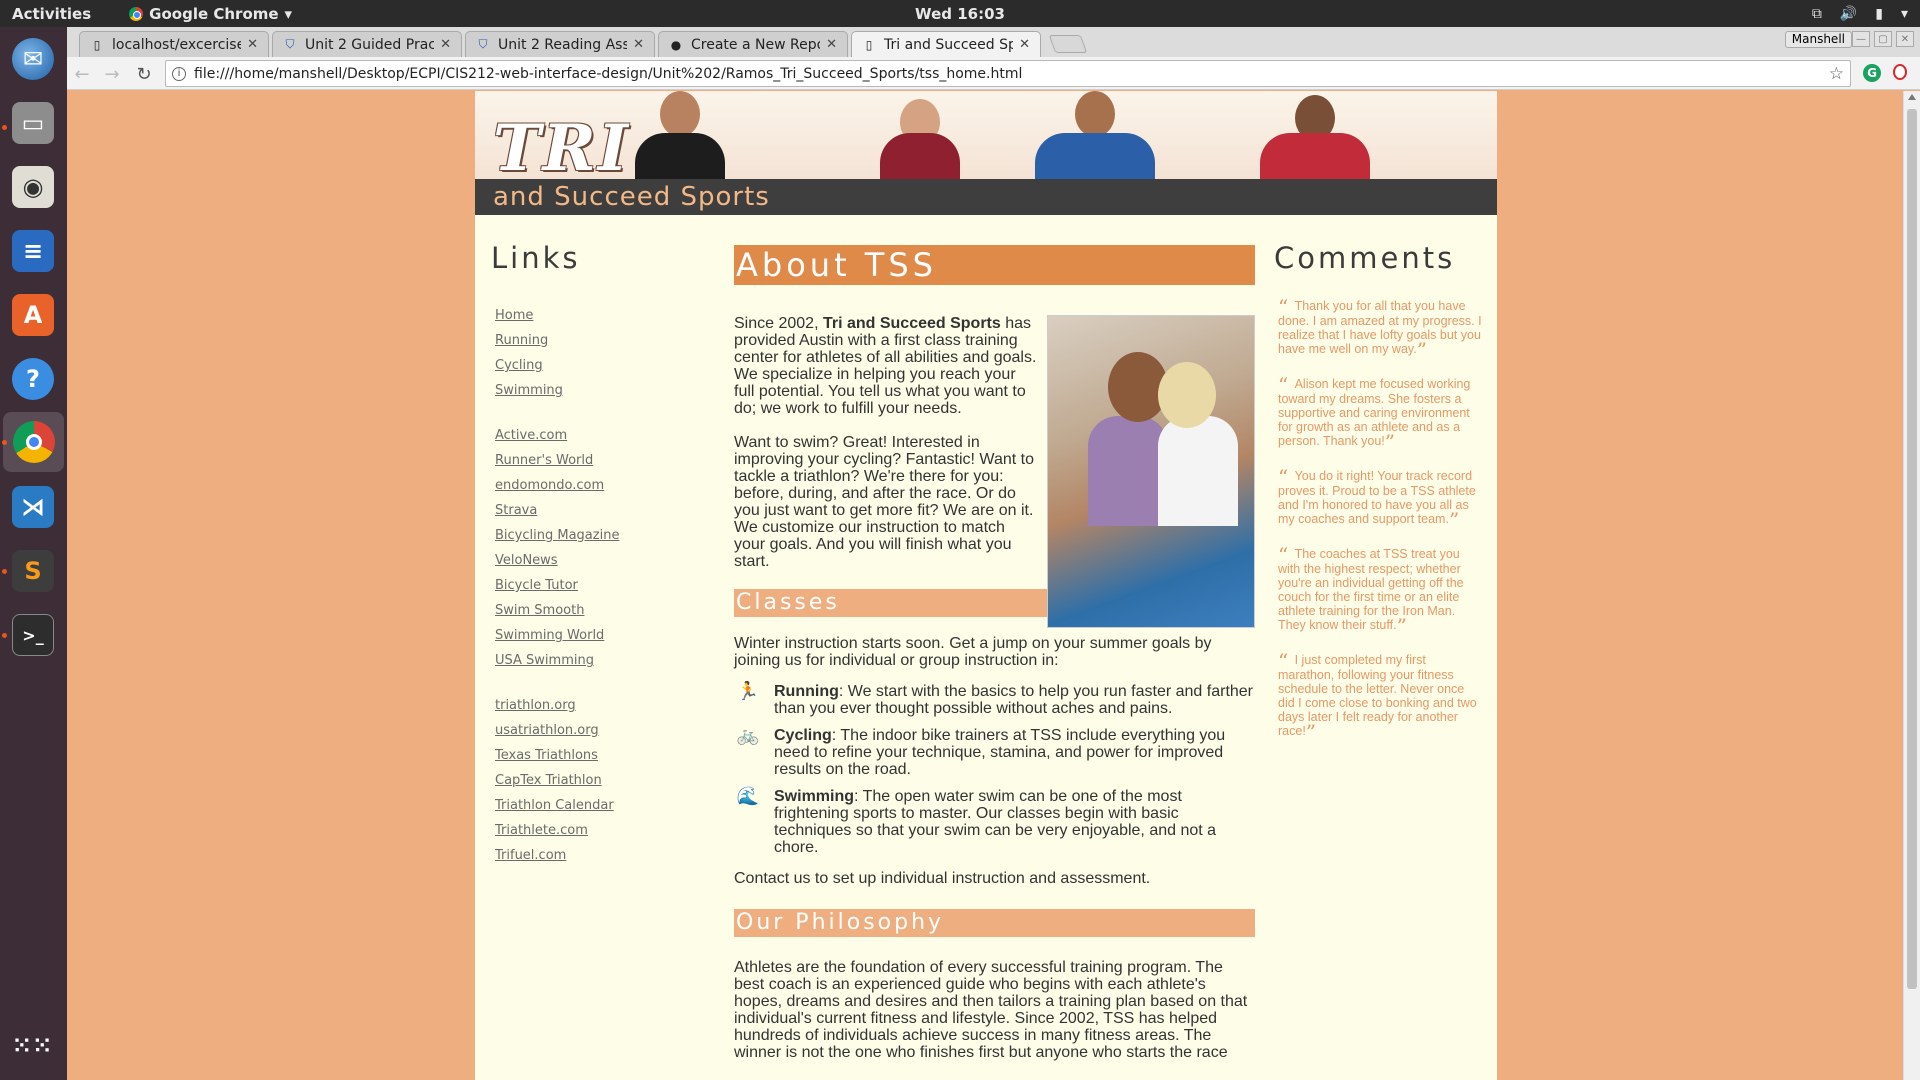  Describe the element at coordinates (544, 660) in the screenshot. I see `sidebar-link: USA Swimming` at that location.